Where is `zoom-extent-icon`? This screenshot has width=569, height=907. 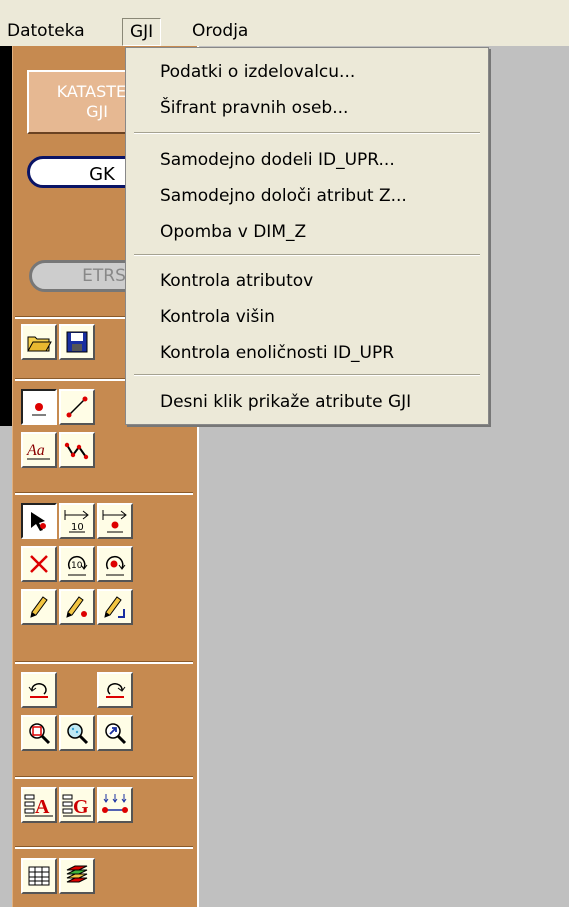
zoom-extent-icon is located at coordinates (77, 733).